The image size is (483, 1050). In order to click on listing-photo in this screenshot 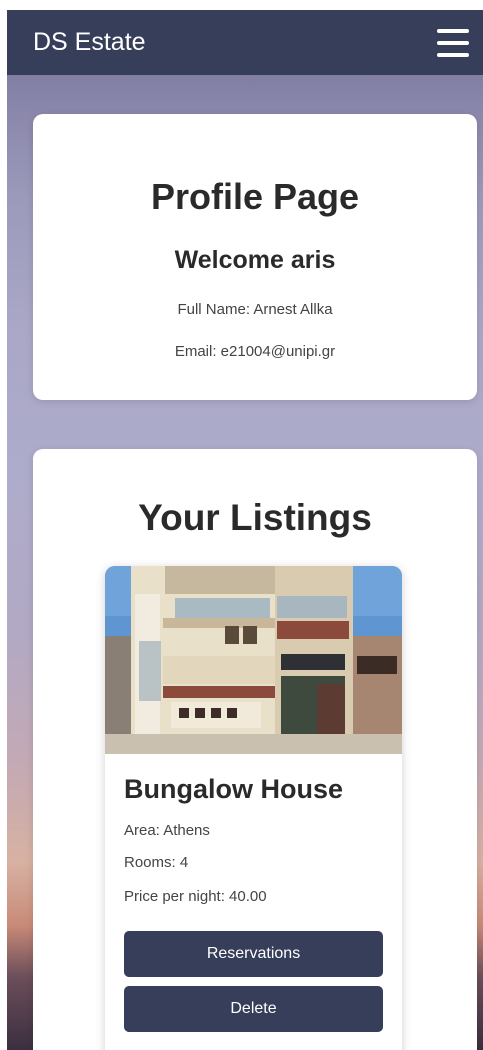, I will do `click(253, 660)`.